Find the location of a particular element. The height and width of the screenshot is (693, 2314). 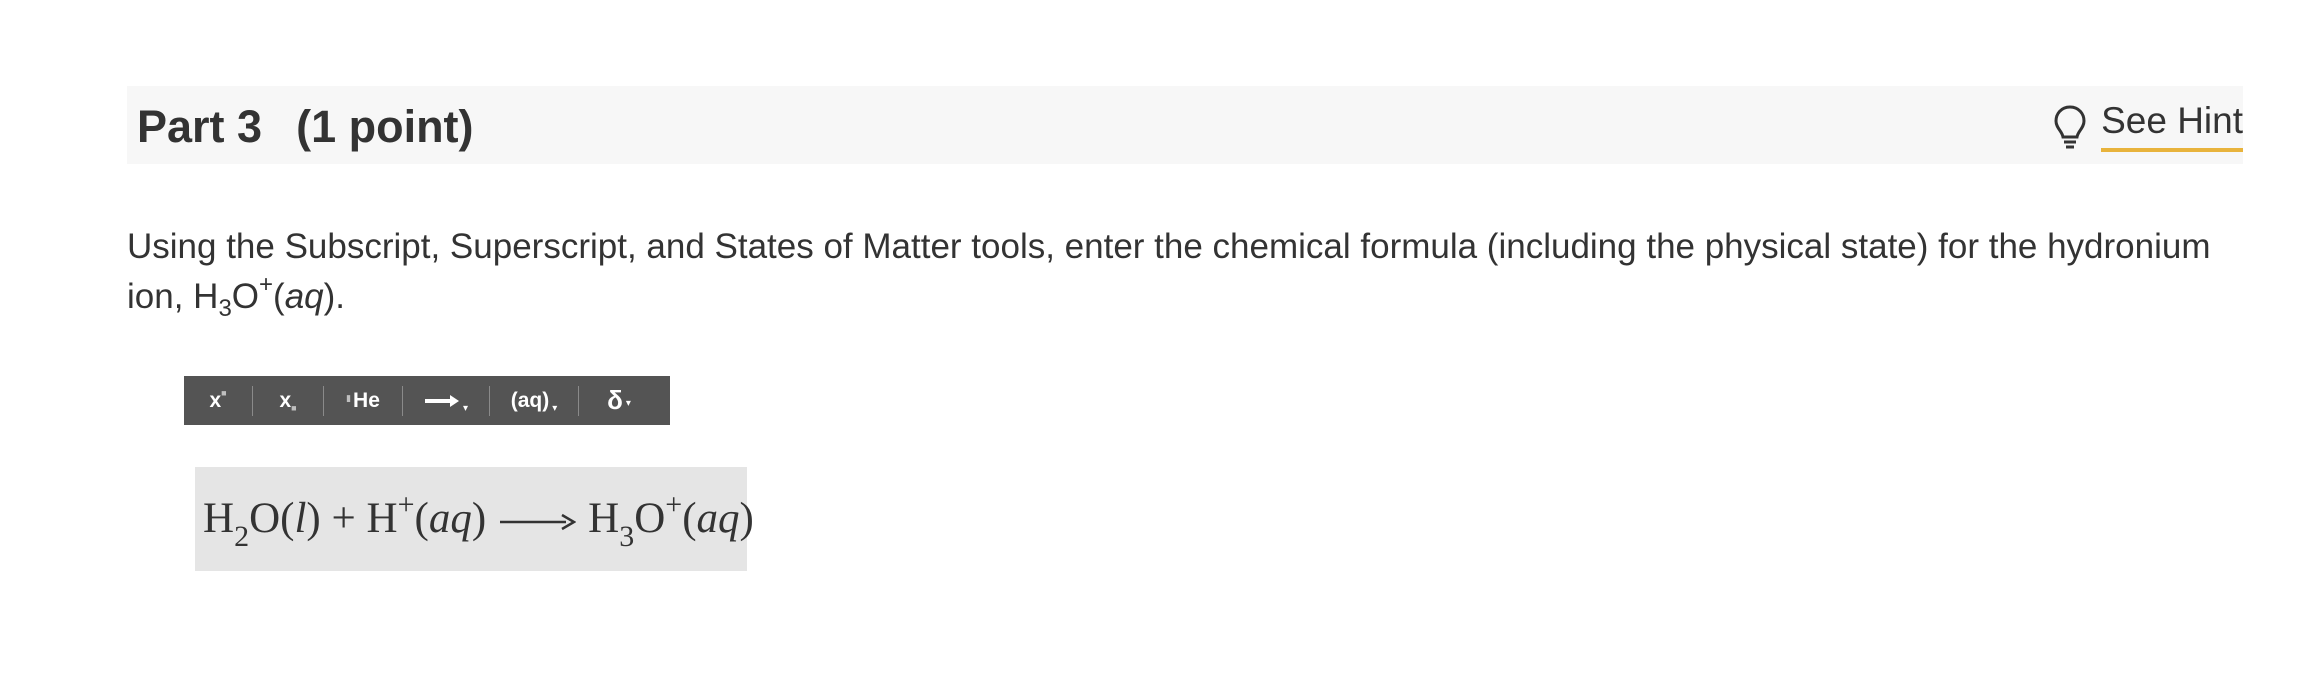

reactant-1-subscript: 2 is located at coordinates (242, 536).